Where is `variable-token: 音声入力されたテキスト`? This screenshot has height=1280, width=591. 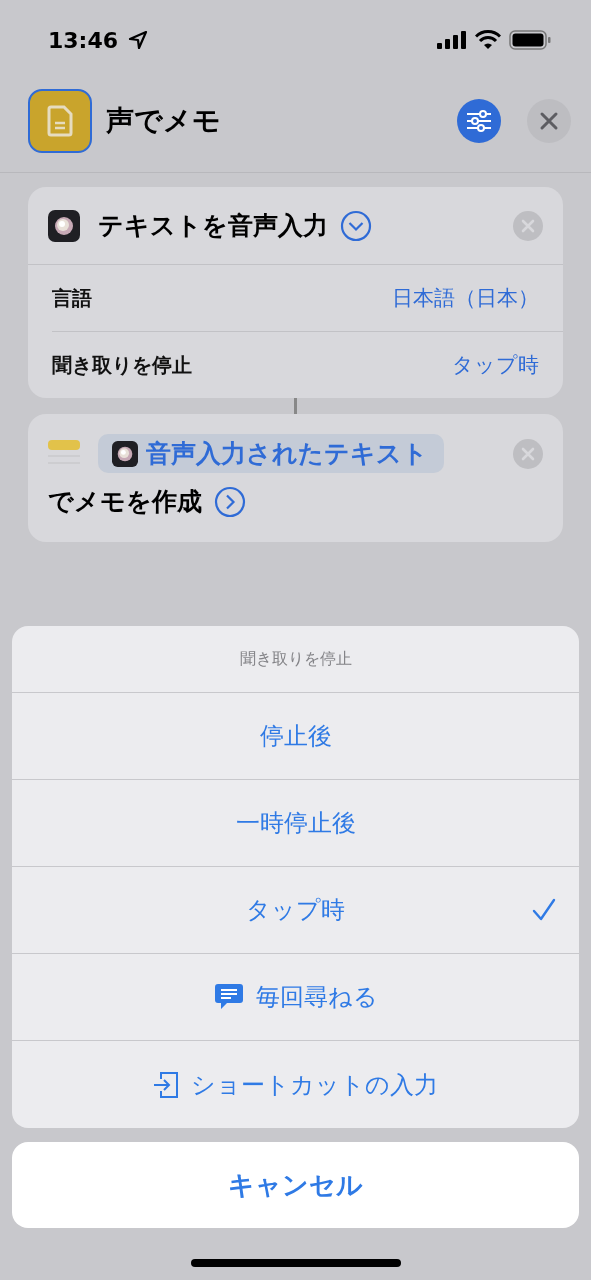
variable-token: 音声入力されたテキスト is located at coordinates (271, 453).